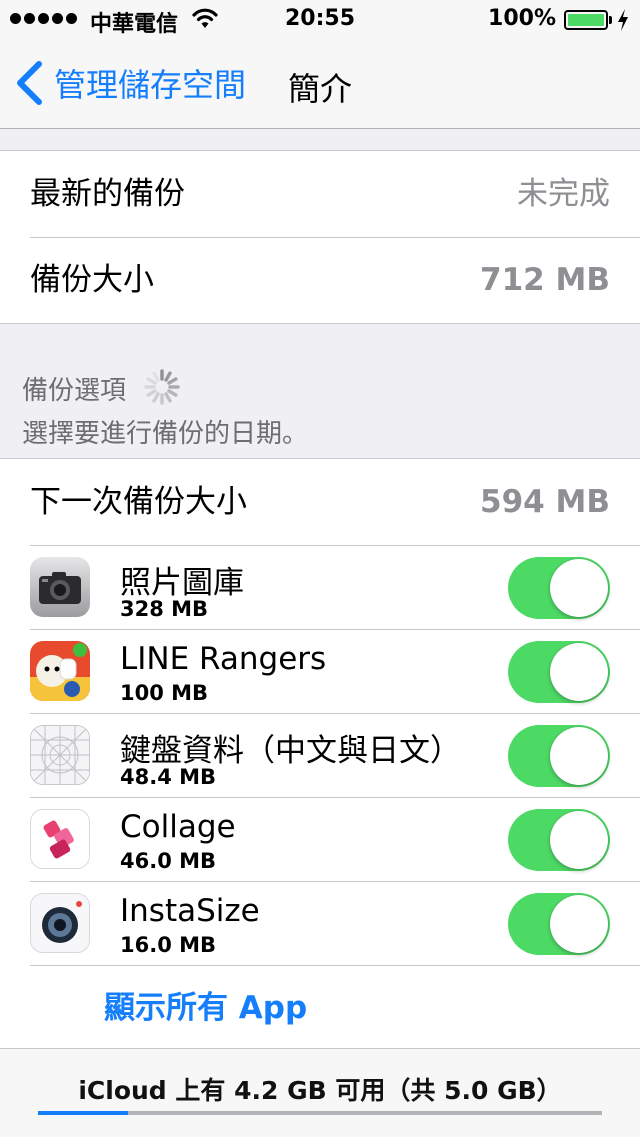  I want to click on latest-backup-value: 未完成, so click(563, 194).